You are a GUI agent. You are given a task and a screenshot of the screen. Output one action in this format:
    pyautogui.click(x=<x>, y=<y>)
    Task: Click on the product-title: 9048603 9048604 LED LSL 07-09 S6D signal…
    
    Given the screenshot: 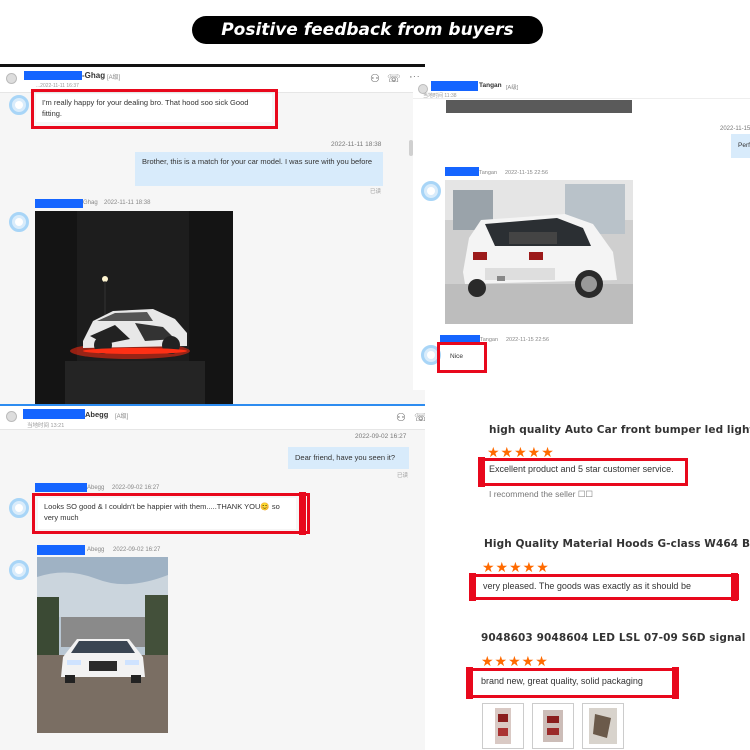 What is the action you would take?
    pyautogui.click(x=615, y=638)
    